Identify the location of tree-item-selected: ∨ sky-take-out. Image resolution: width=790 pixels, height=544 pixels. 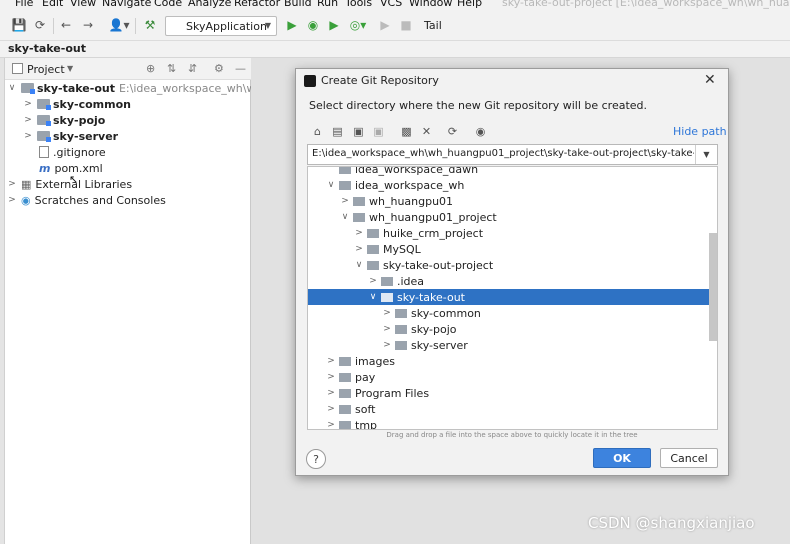
(512, 297).